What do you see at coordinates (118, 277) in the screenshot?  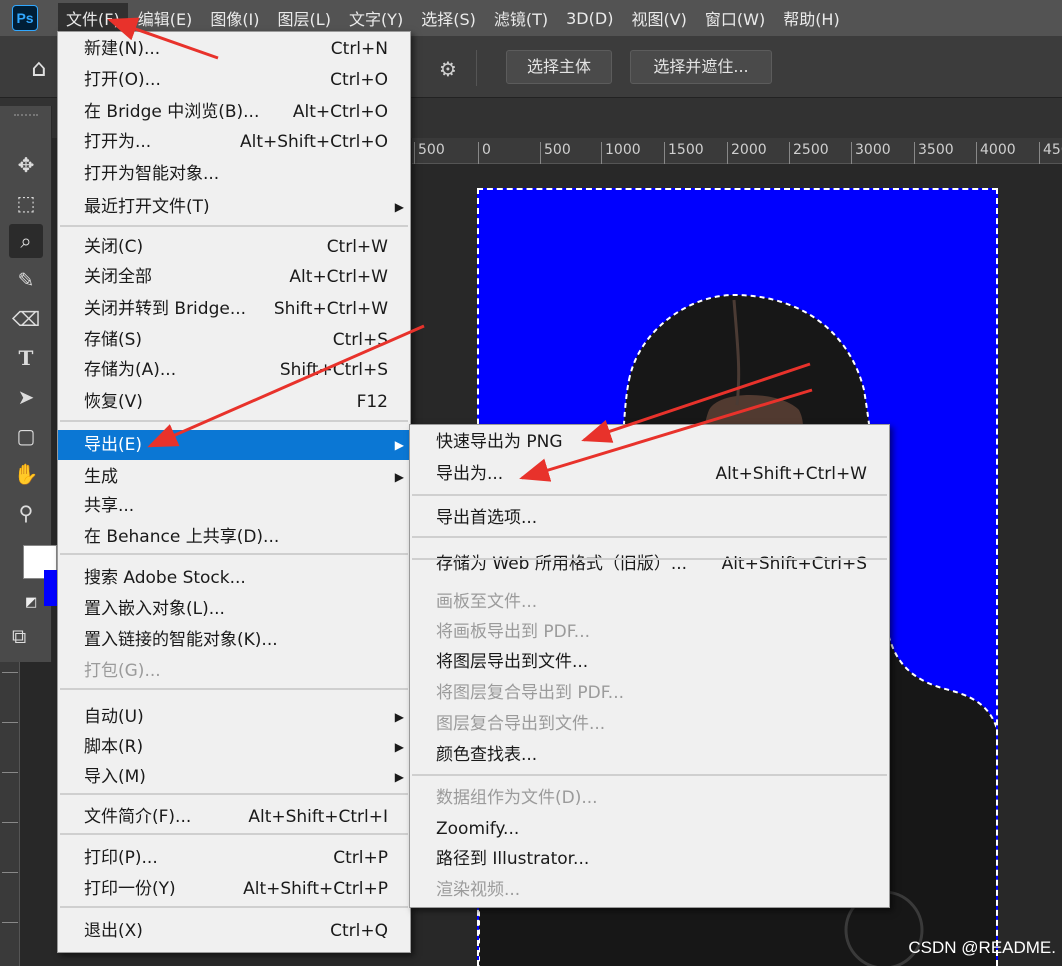 I see `menu-item-label: 关闭全部` at bounding box center [118, 277].